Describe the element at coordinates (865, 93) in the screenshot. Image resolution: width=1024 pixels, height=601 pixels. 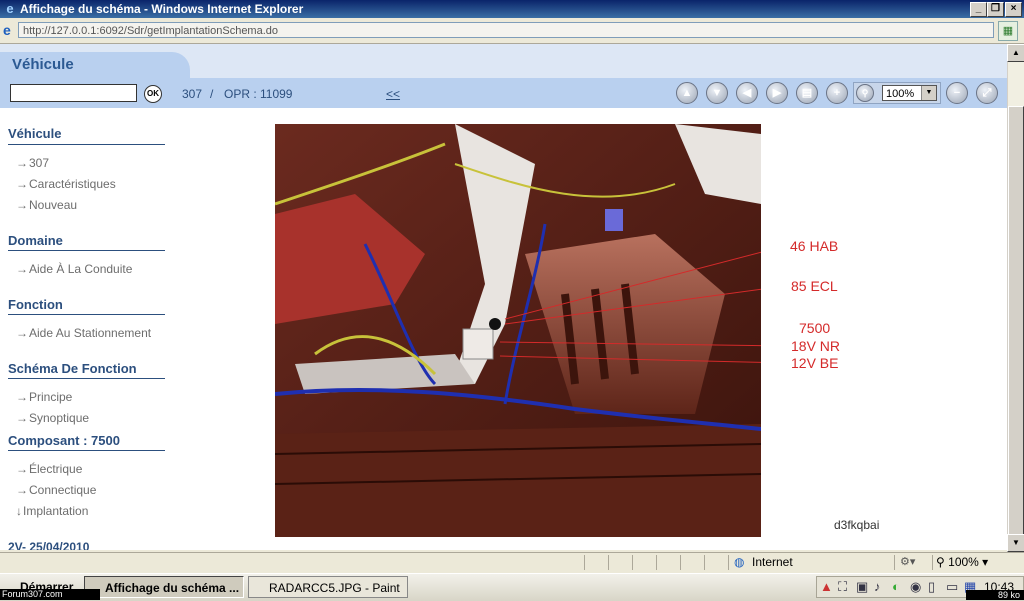
I see `magnifier-icon: ⚲` at that location.